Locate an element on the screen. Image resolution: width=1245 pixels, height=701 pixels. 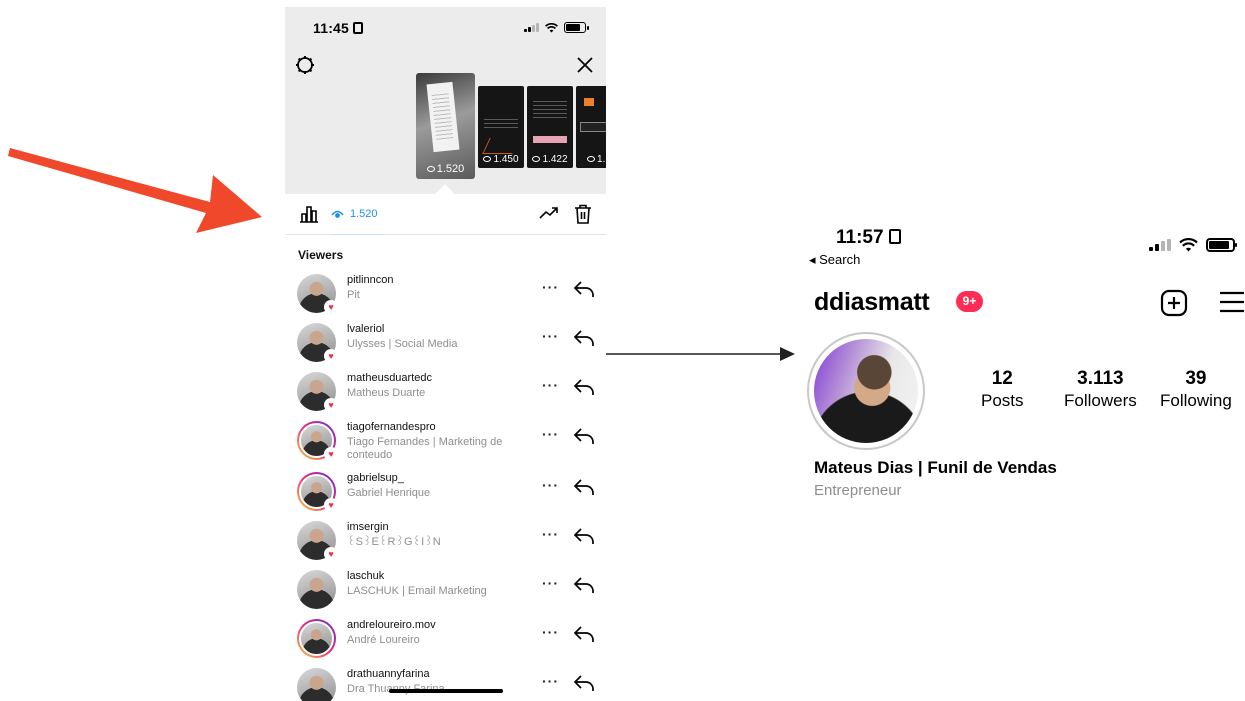
profile-category: Entrepreneur is located at coordinates (858, 490).